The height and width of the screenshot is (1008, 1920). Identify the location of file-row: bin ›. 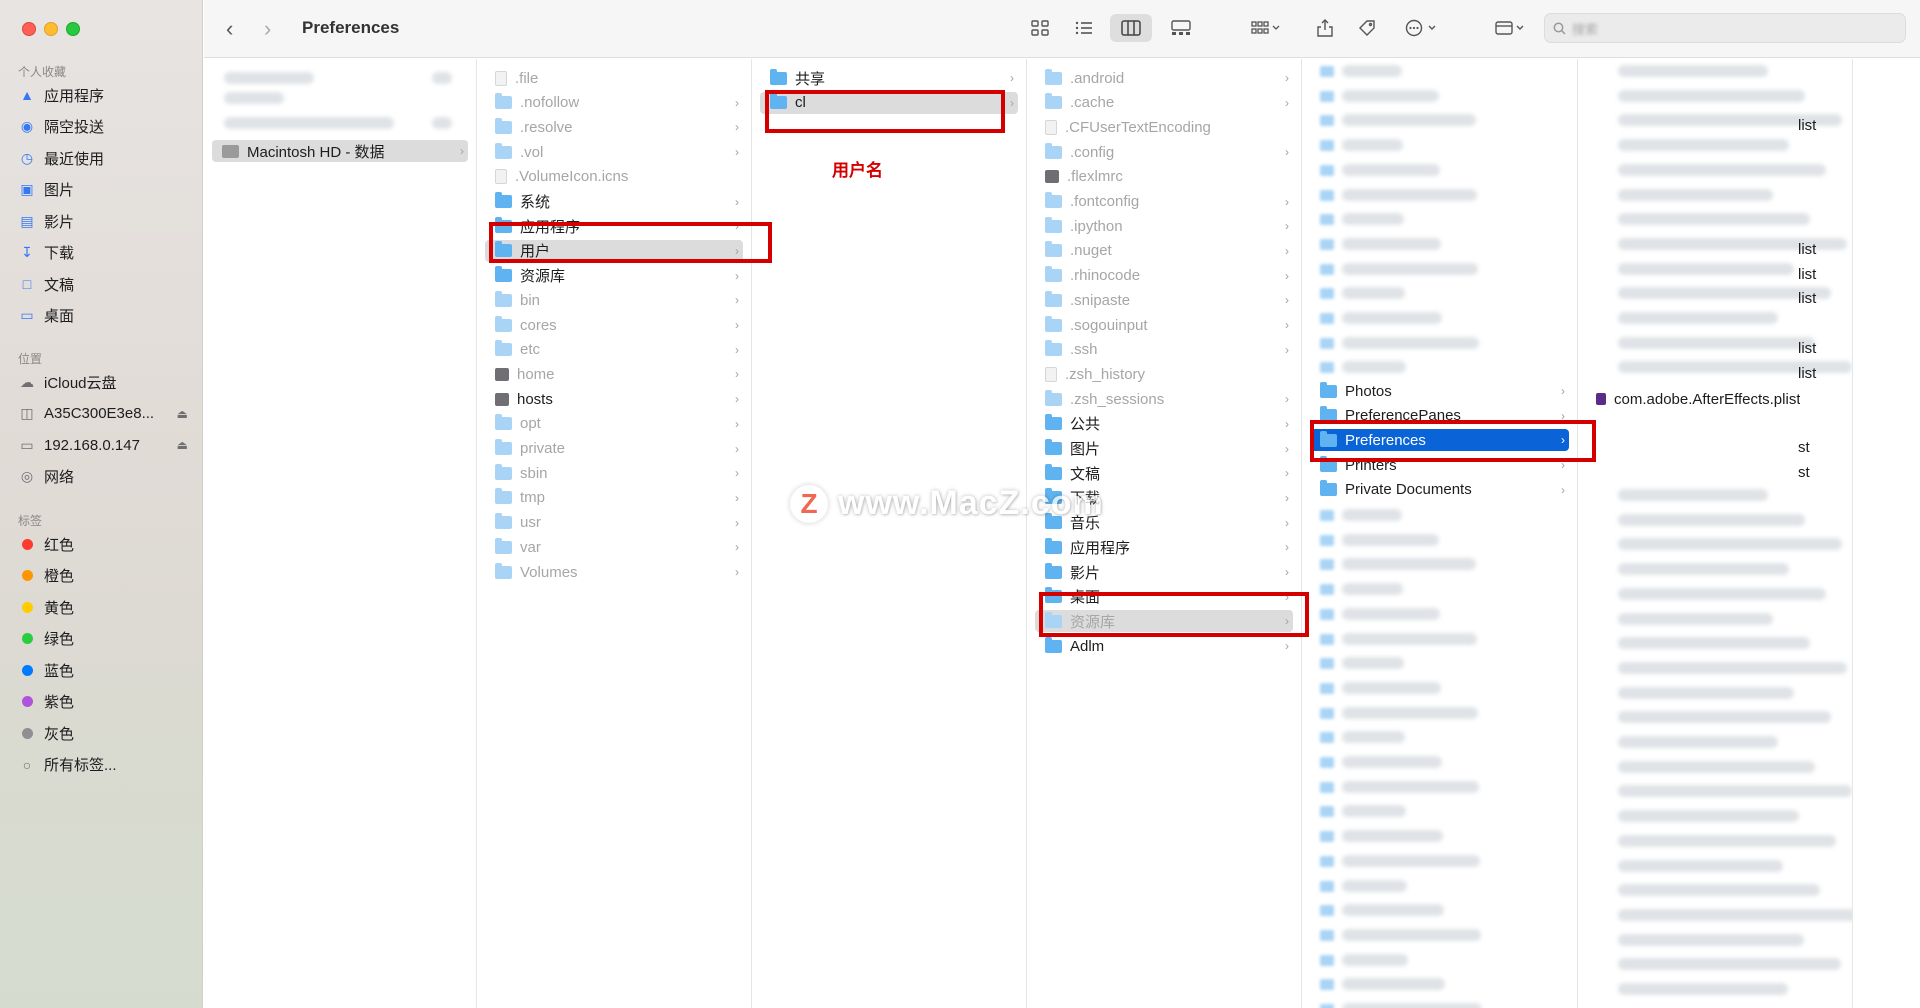
(614, 300).